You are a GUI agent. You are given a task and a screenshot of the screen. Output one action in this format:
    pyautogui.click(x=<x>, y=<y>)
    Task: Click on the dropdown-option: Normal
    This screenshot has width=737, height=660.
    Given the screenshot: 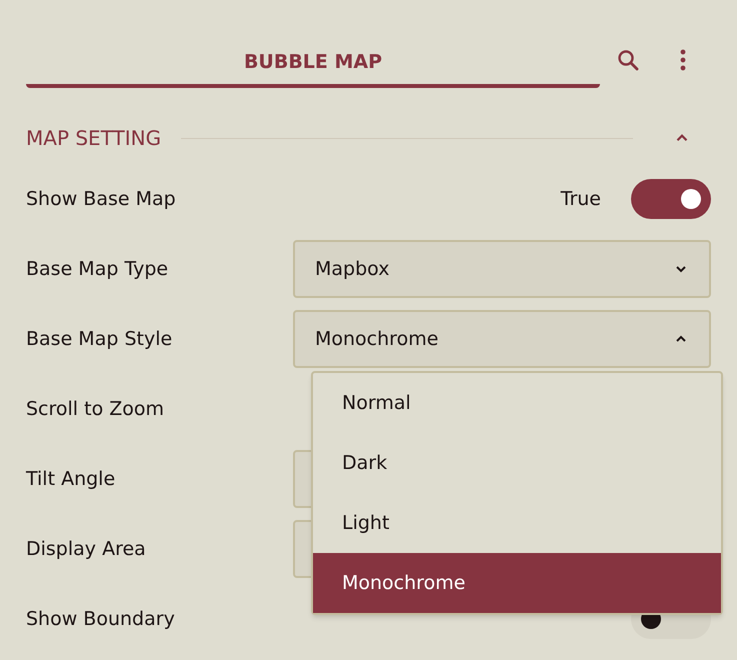 What is the action you would take?
    pyautogui.click(x=517, y=403)
    